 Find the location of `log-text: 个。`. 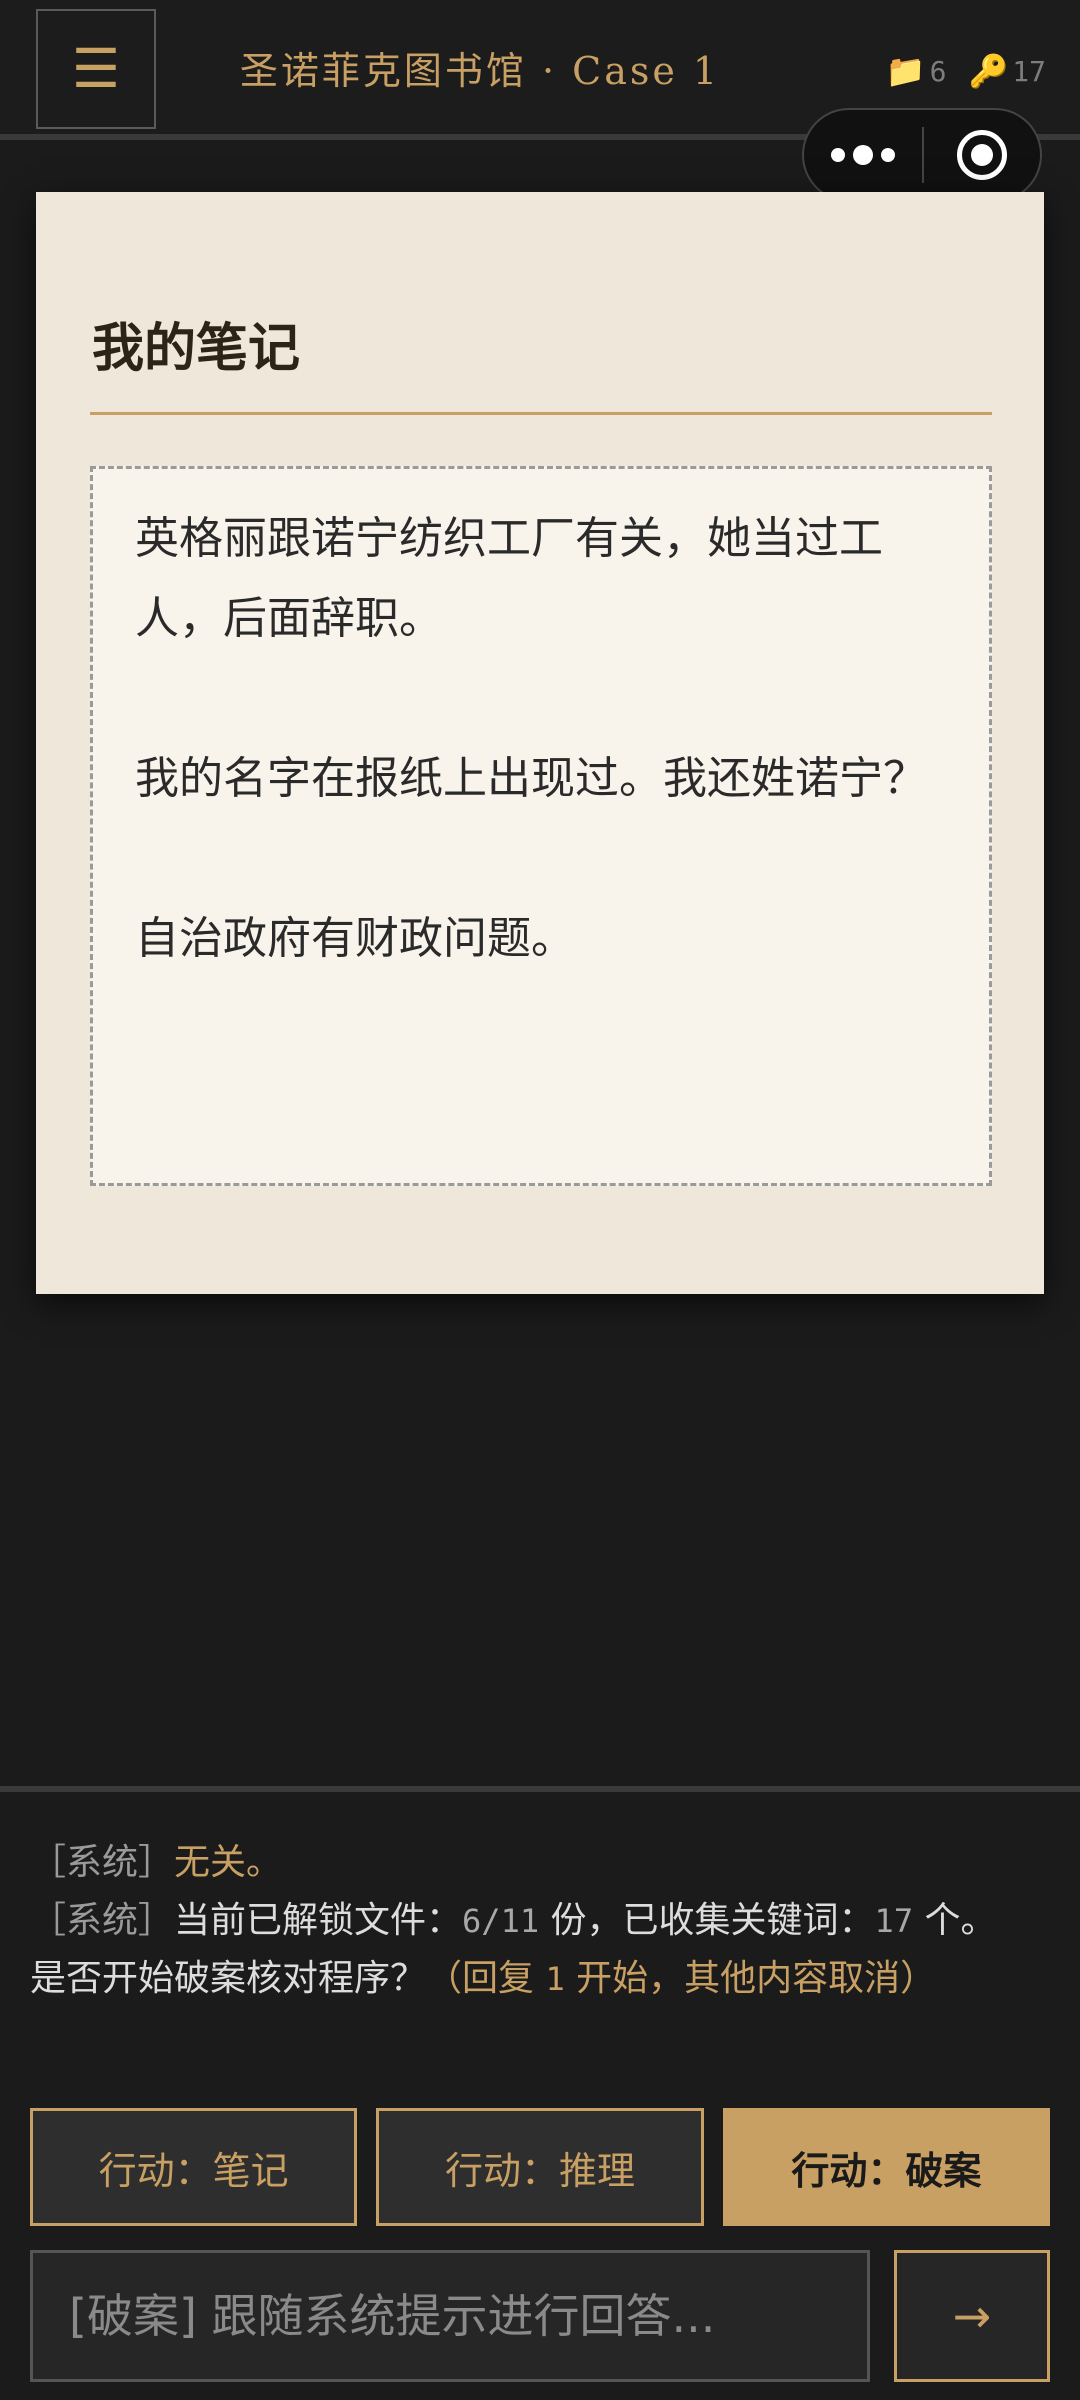

log-text: 个。 is located at coordinates (955, 1920).